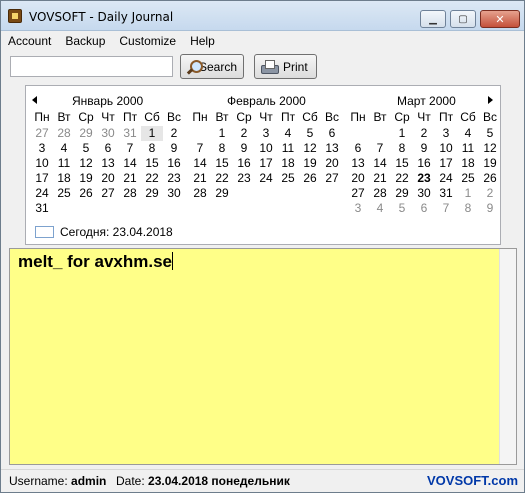 The height and width of the screenshot is (493, 525). Describe the element at coordinates (463, 19) in the screenshot. I see `maximize-button: ▢` at that location.